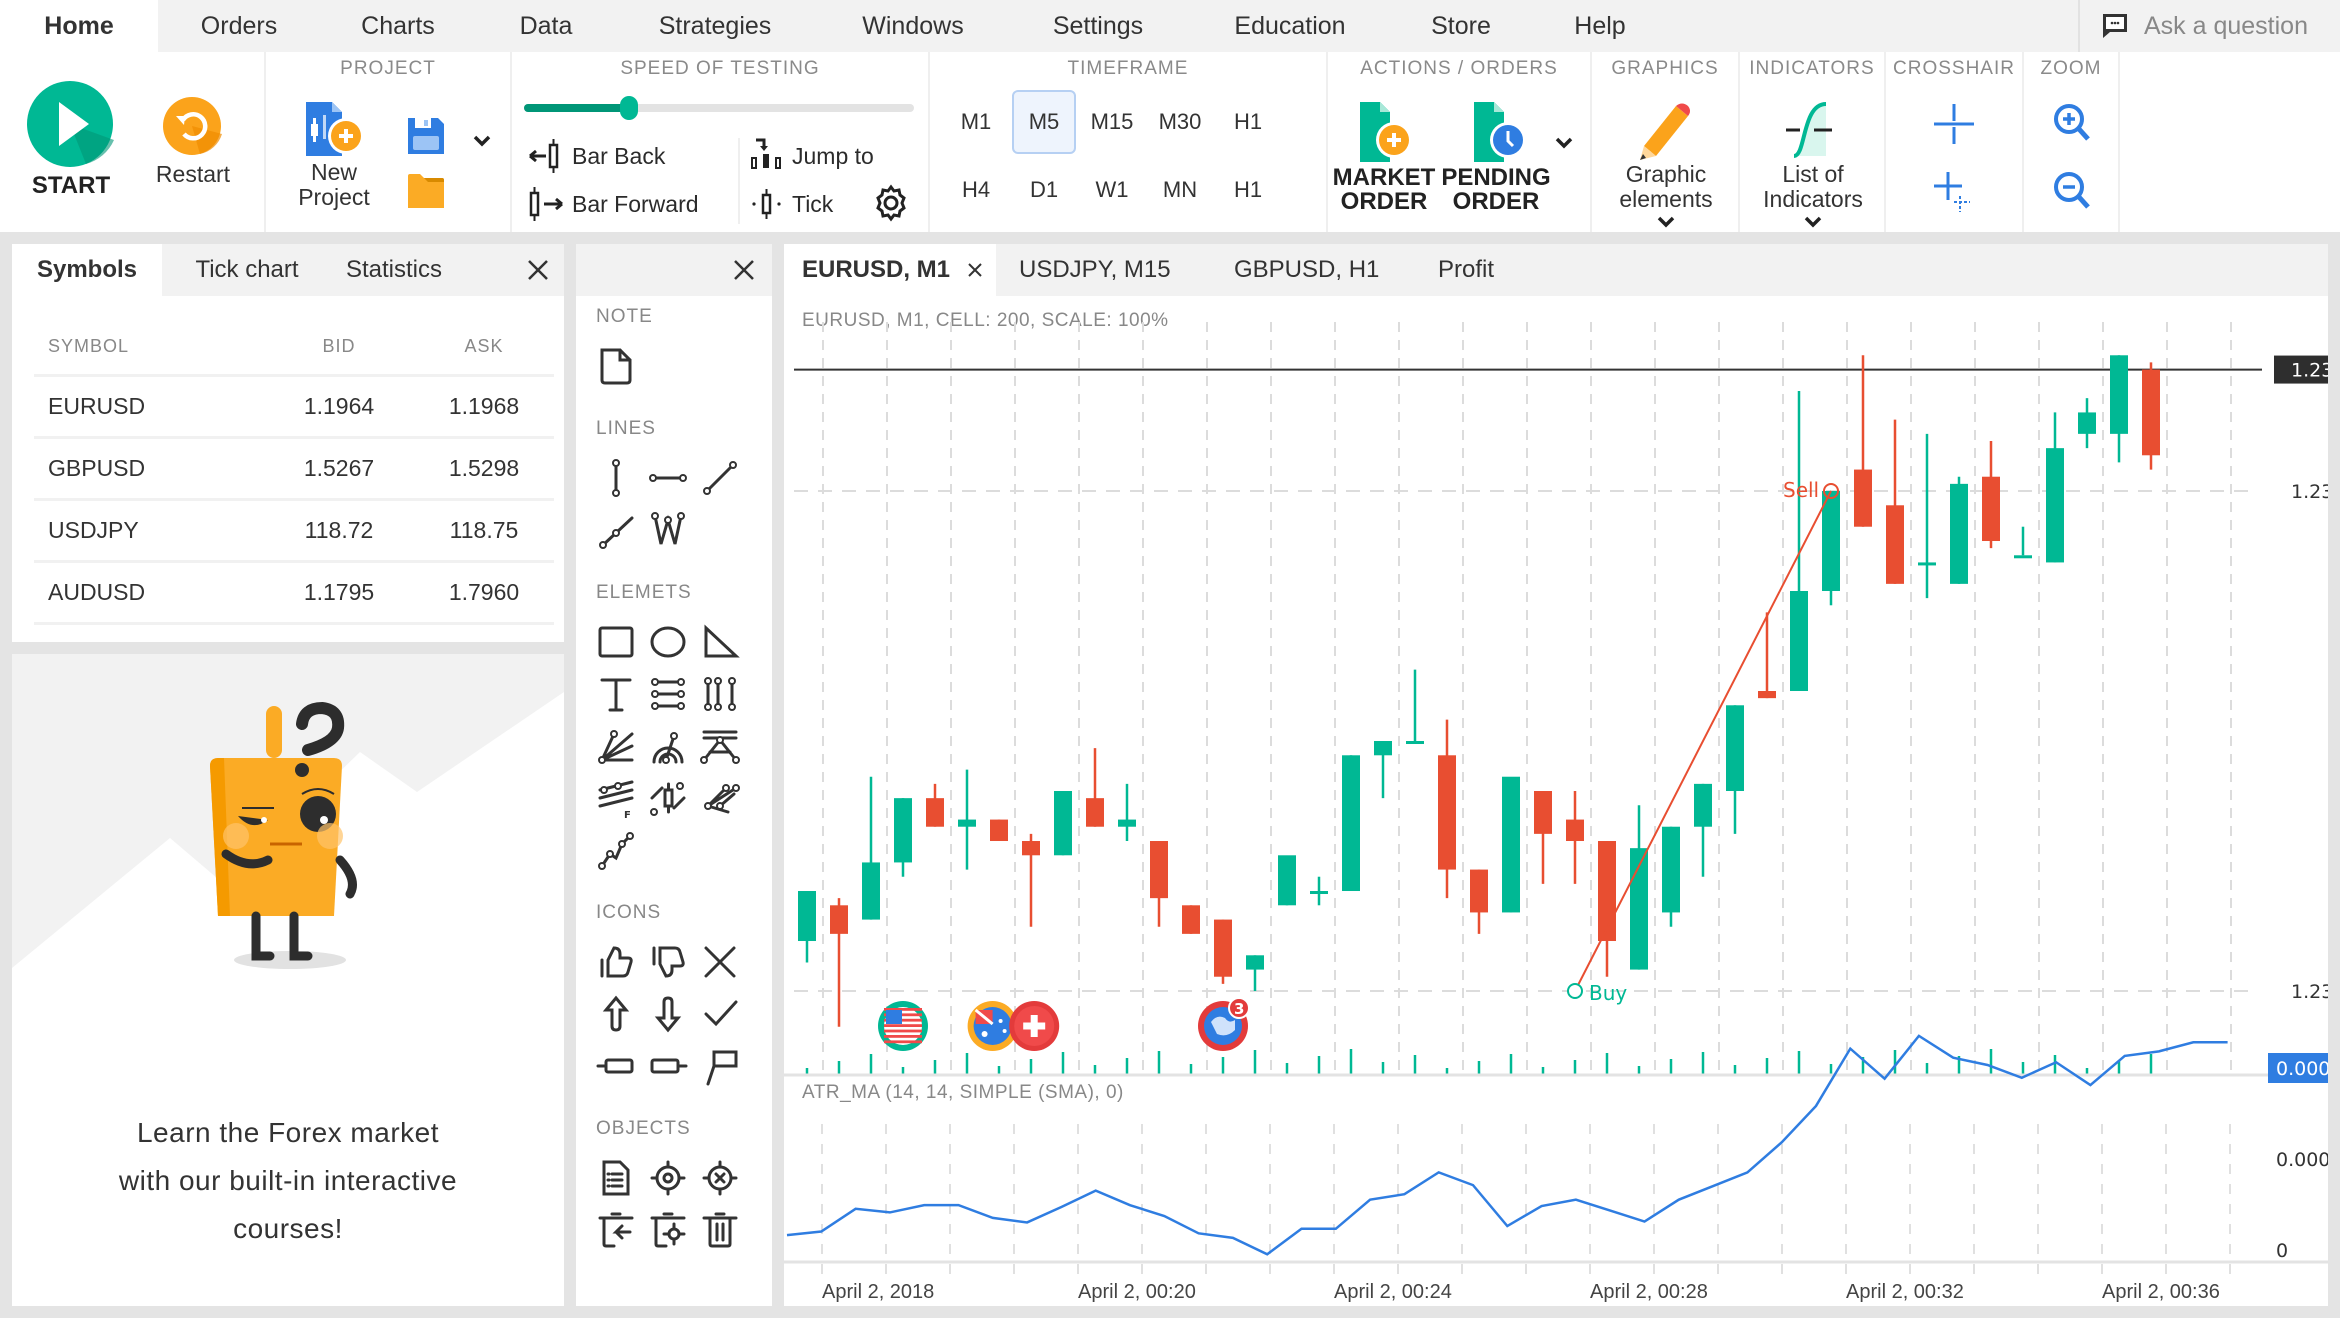 The image size is (2340, 1318). Describe the element at coordinates (720, 1230) in the screenshot. I see `trash-icon` at that location.